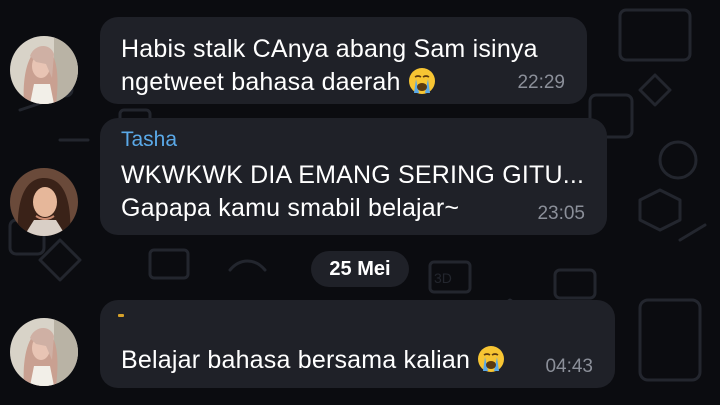 The height and width of the screenshot is (405, 720). Describe the element at coordinates (358, 360) in the screenshot. I see `message-text: Belajar bahasa bersama kalian` at that location.